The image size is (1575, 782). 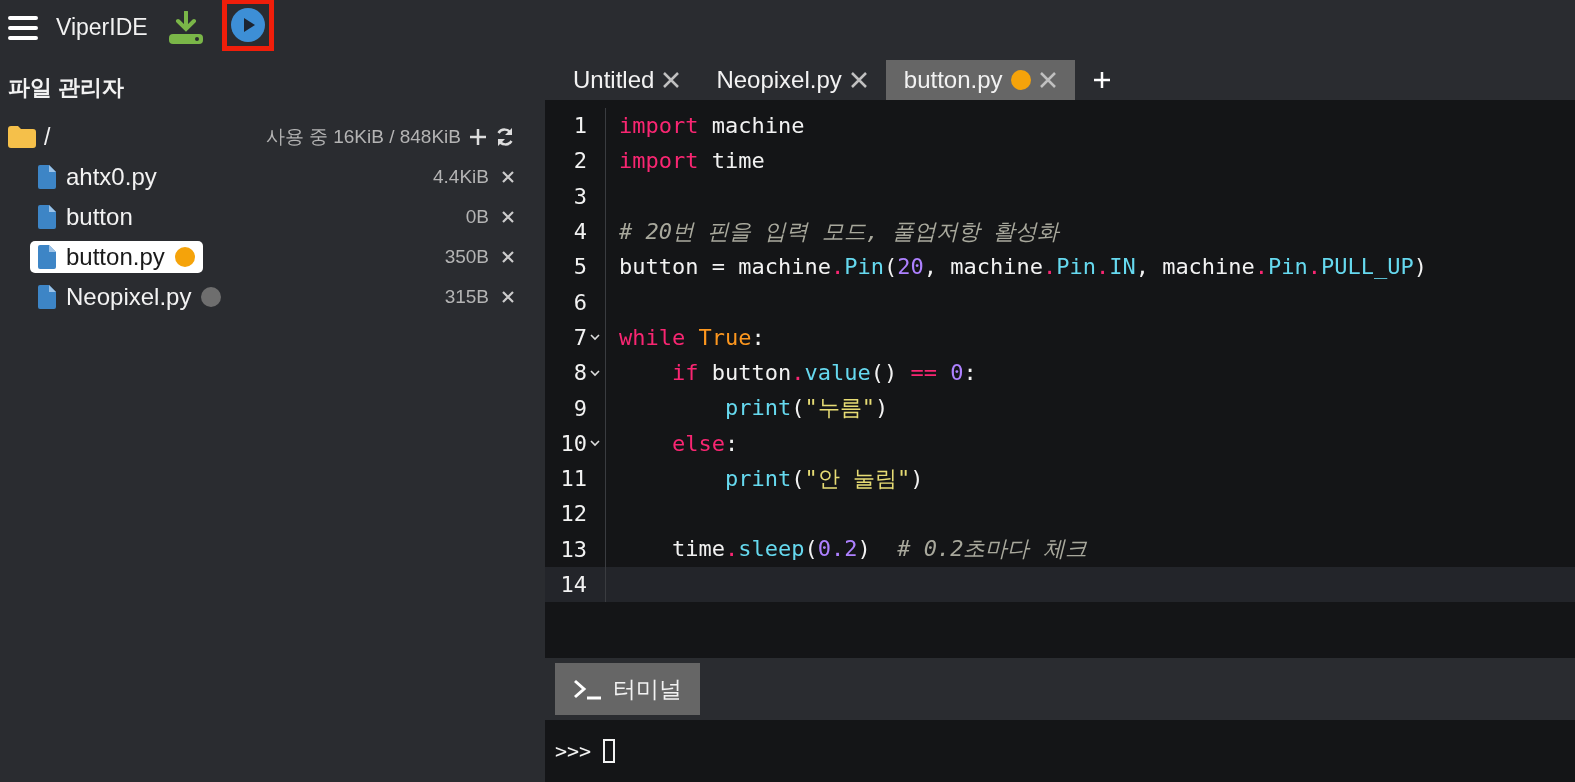 What do you see at coordinates (247, 25) in the screenshot?
I see `run-button` at bounding box center [247, 25].